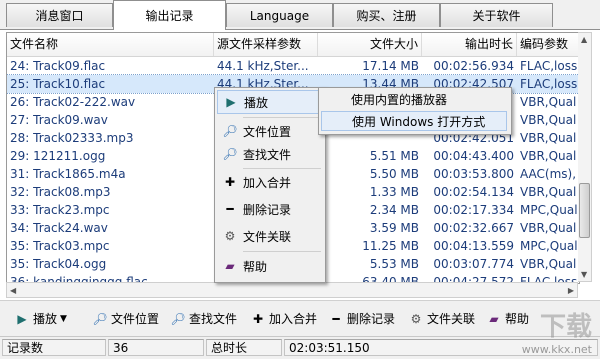 This screenshot has width=600, height=359. I want to click on row-output-duration: 00:04:43.400, so click(473, 156).